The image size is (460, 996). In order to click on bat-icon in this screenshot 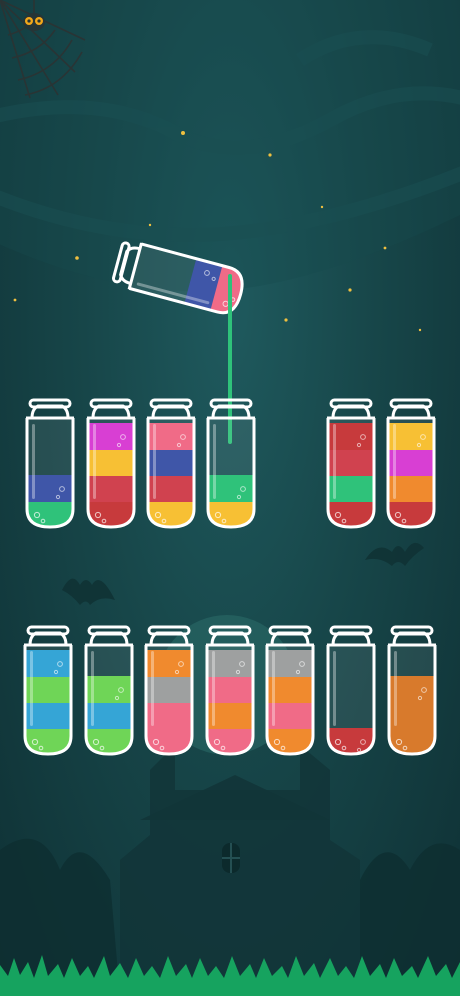, I will do `click(243, 573)`.